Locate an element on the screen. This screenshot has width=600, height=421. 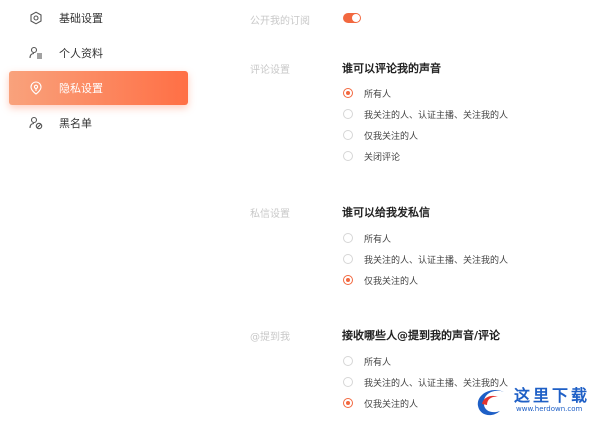
subscription-toggle is located at coordinates (352, 18).